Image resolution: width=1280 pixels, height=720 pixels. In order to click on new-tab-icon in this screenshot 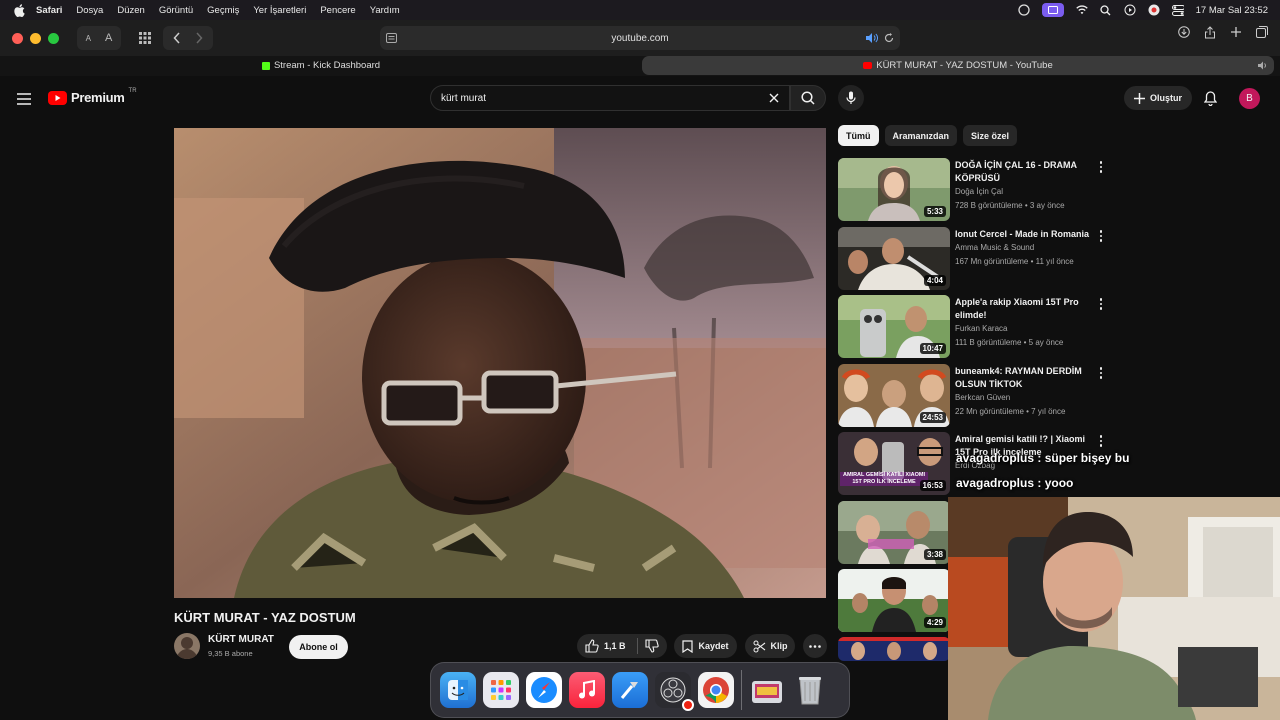, I will do `click(1236, 32)`.